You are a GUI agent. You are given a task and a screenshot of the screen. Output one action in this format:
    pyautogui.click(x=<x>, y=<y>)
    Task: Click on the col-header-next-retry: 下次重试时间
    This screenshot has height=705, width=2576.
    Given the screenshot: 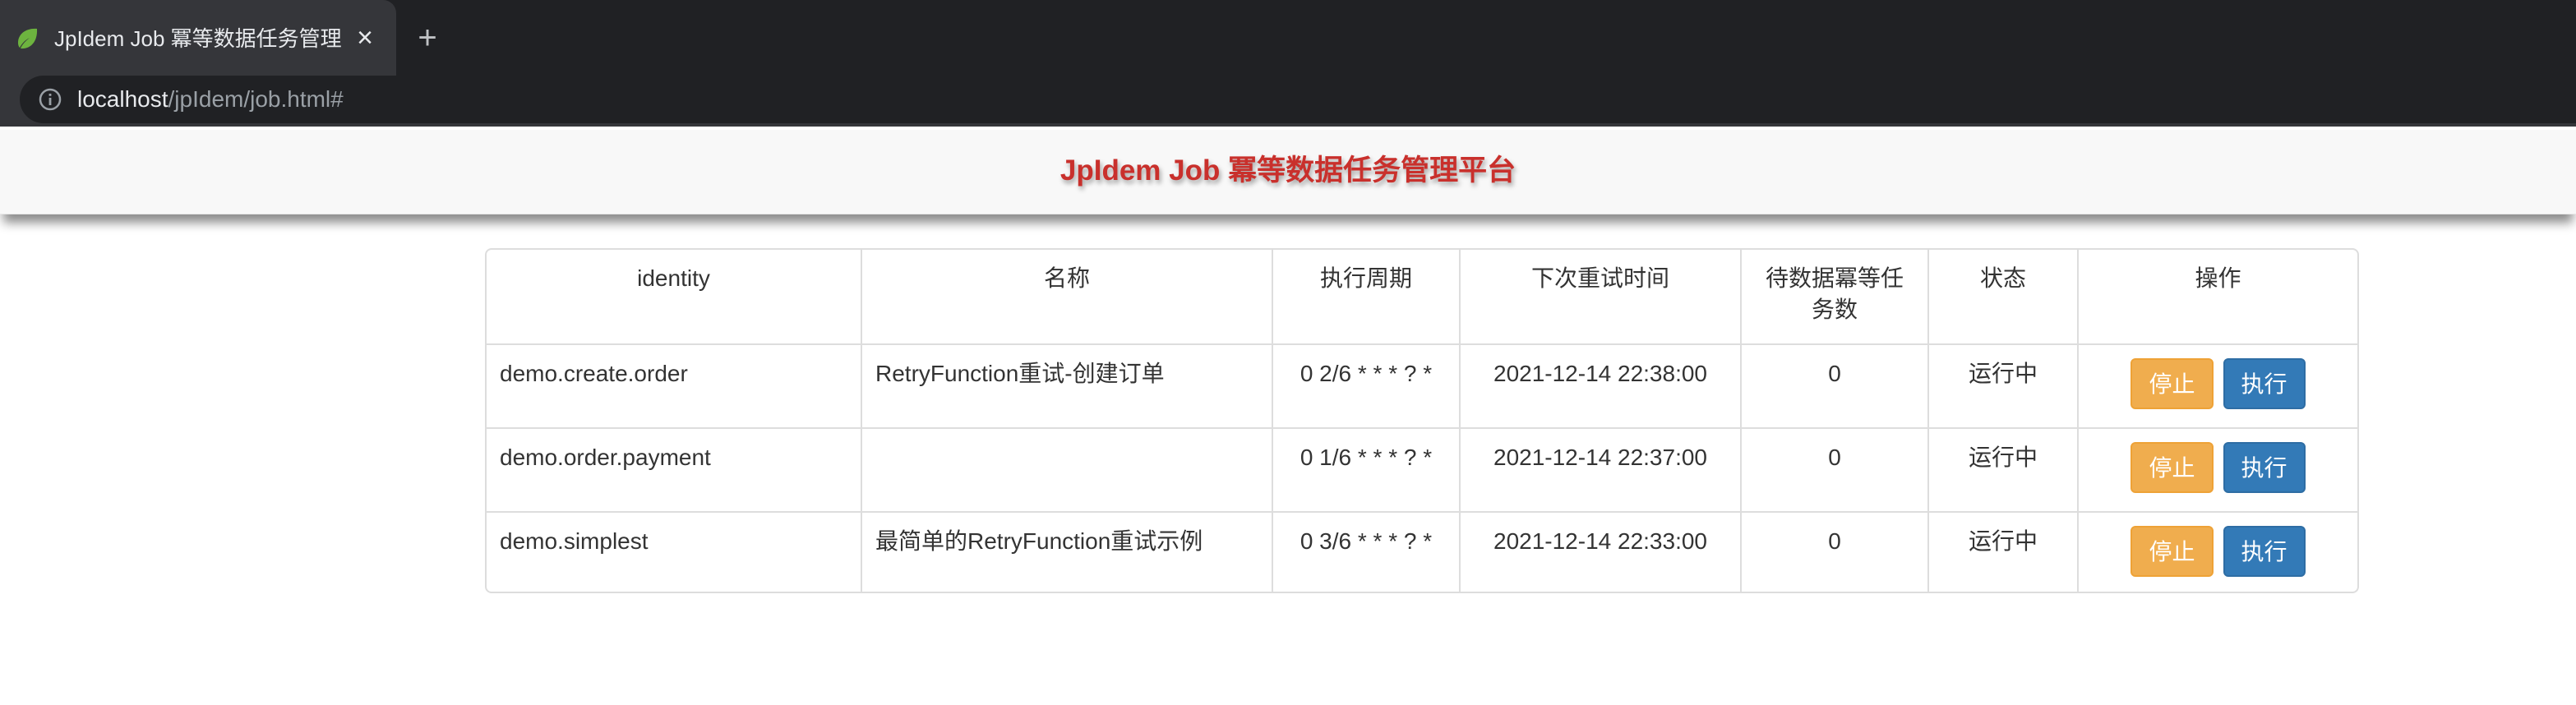 What is the action you would take?
    pyautogui.click(x=1601, y=297)
    